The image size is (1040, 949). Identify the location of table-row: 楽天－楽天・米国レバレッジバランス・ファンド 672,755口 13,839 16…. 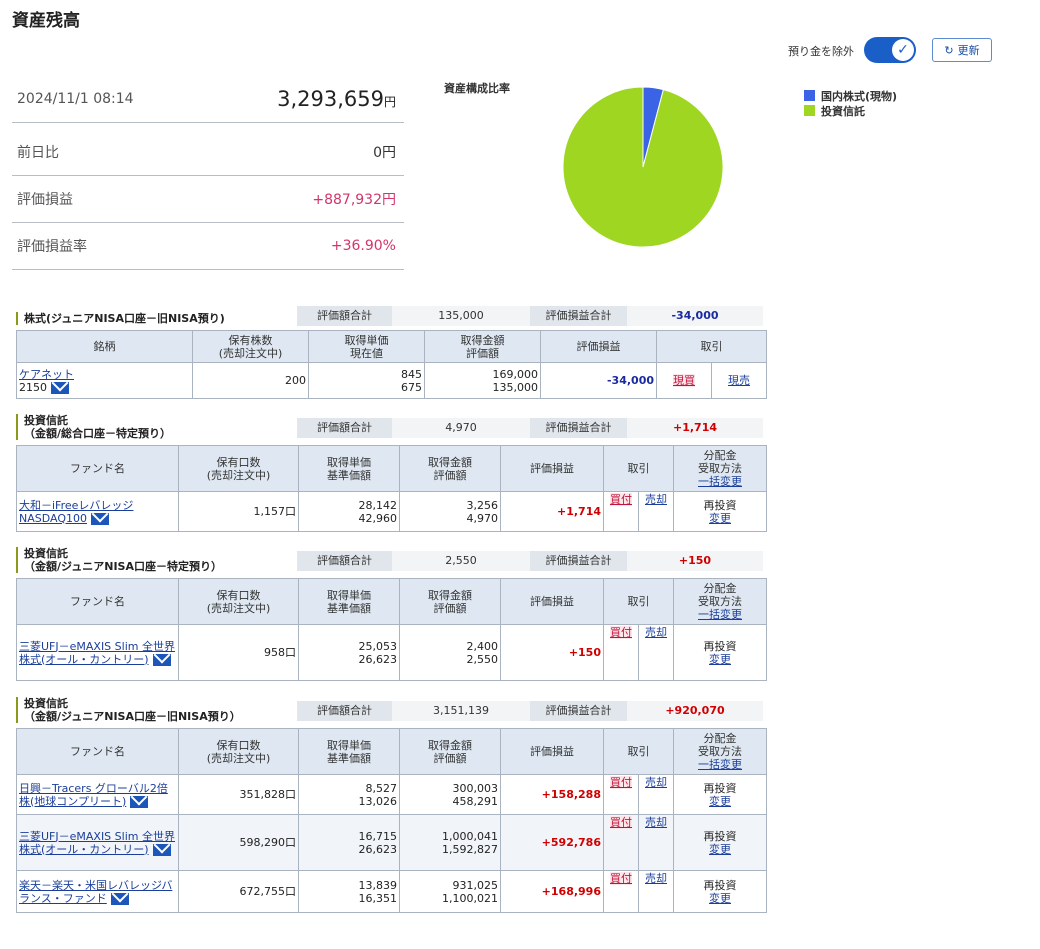
(391, 891).